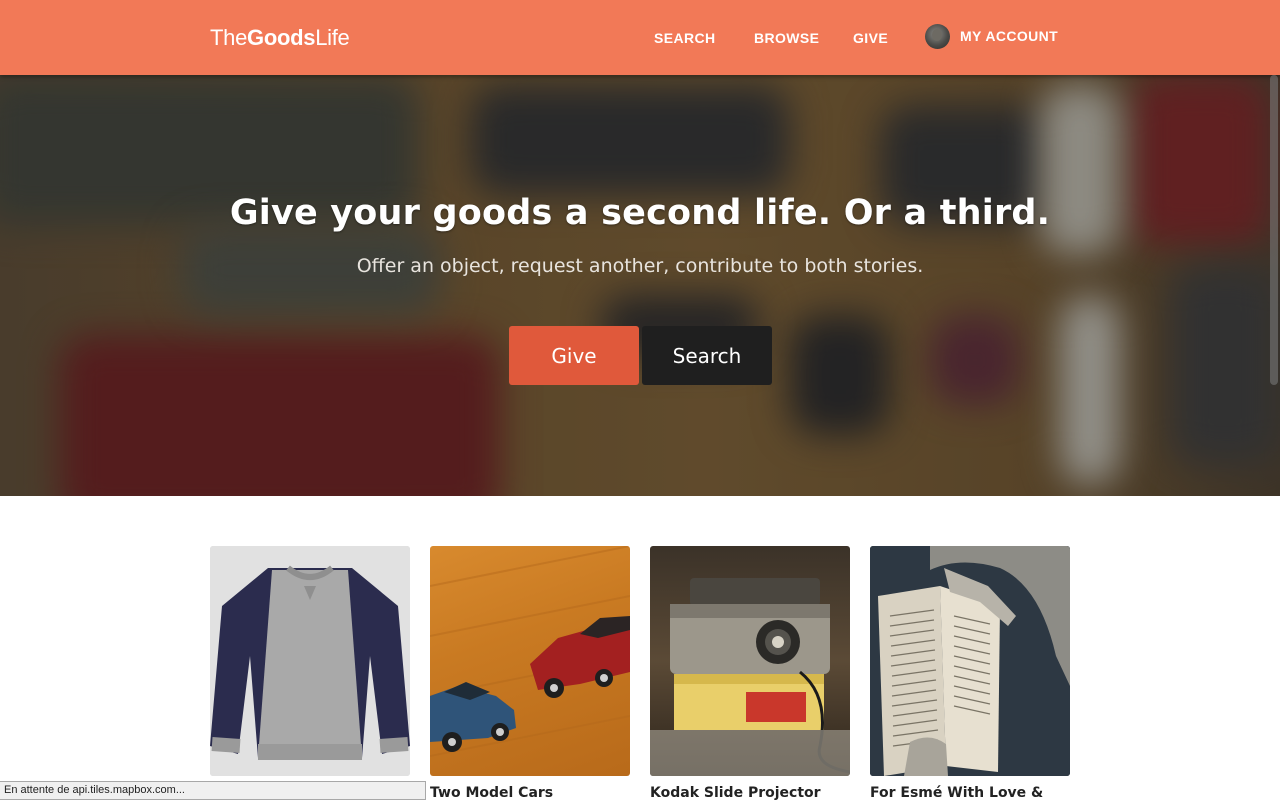 The image size is (1280, 800). I want to click on item-card-title: Kodak Slide Projector, so click(735, 792).